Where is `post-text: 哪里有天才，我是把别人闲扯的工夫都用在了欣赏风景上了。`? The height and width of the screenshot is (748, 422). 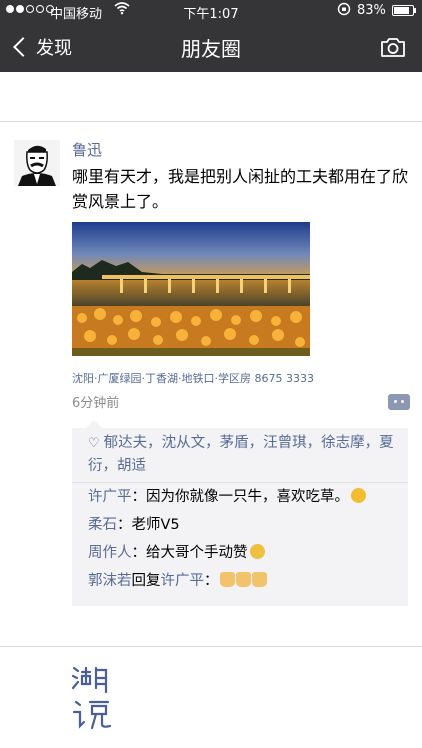
post-text: 哪里有天才，我是把别人闲扯的工夫都用在了欣赏风景上了。 is located at coordinates (240, 189).